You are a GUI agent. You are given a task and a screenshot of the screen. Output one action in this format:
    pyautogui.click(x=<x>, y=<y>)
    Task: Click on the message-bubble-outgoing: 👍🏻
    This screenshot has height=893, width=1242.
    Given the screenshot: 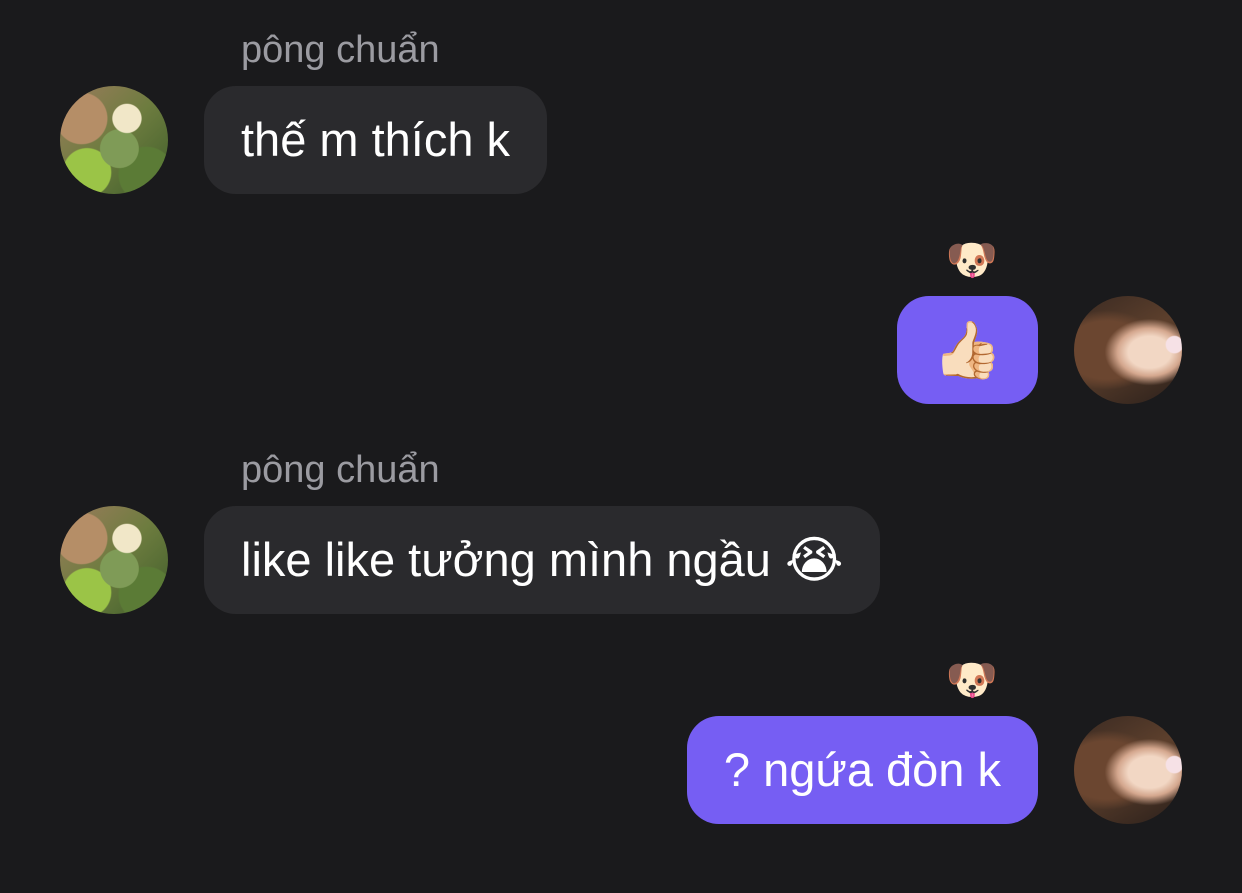 What is the action you would take?
    pyautogui.click(x=967, y=350)
    